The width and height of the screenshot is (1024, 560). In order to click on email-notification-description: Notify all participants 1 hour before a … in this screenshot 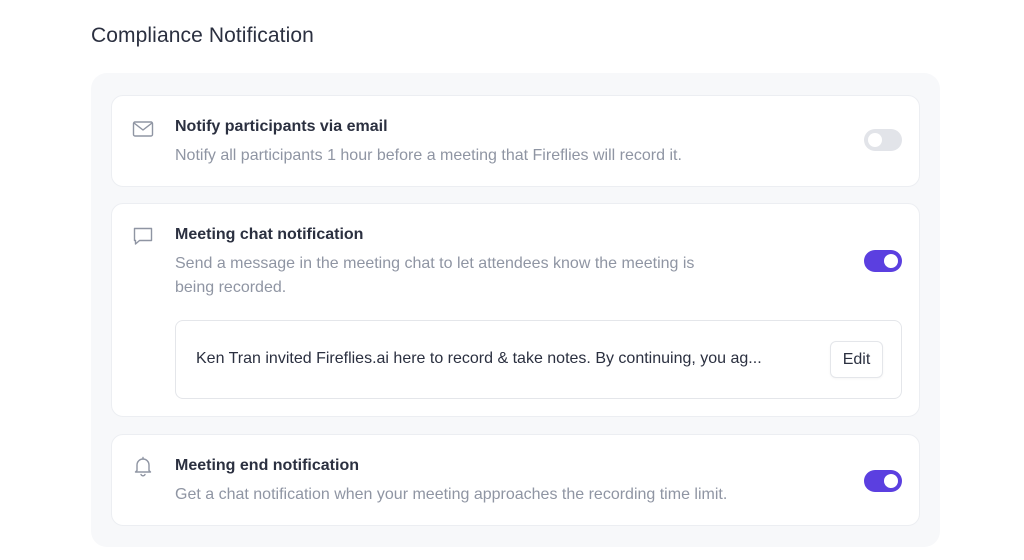, I will do `click(428, 155)`.